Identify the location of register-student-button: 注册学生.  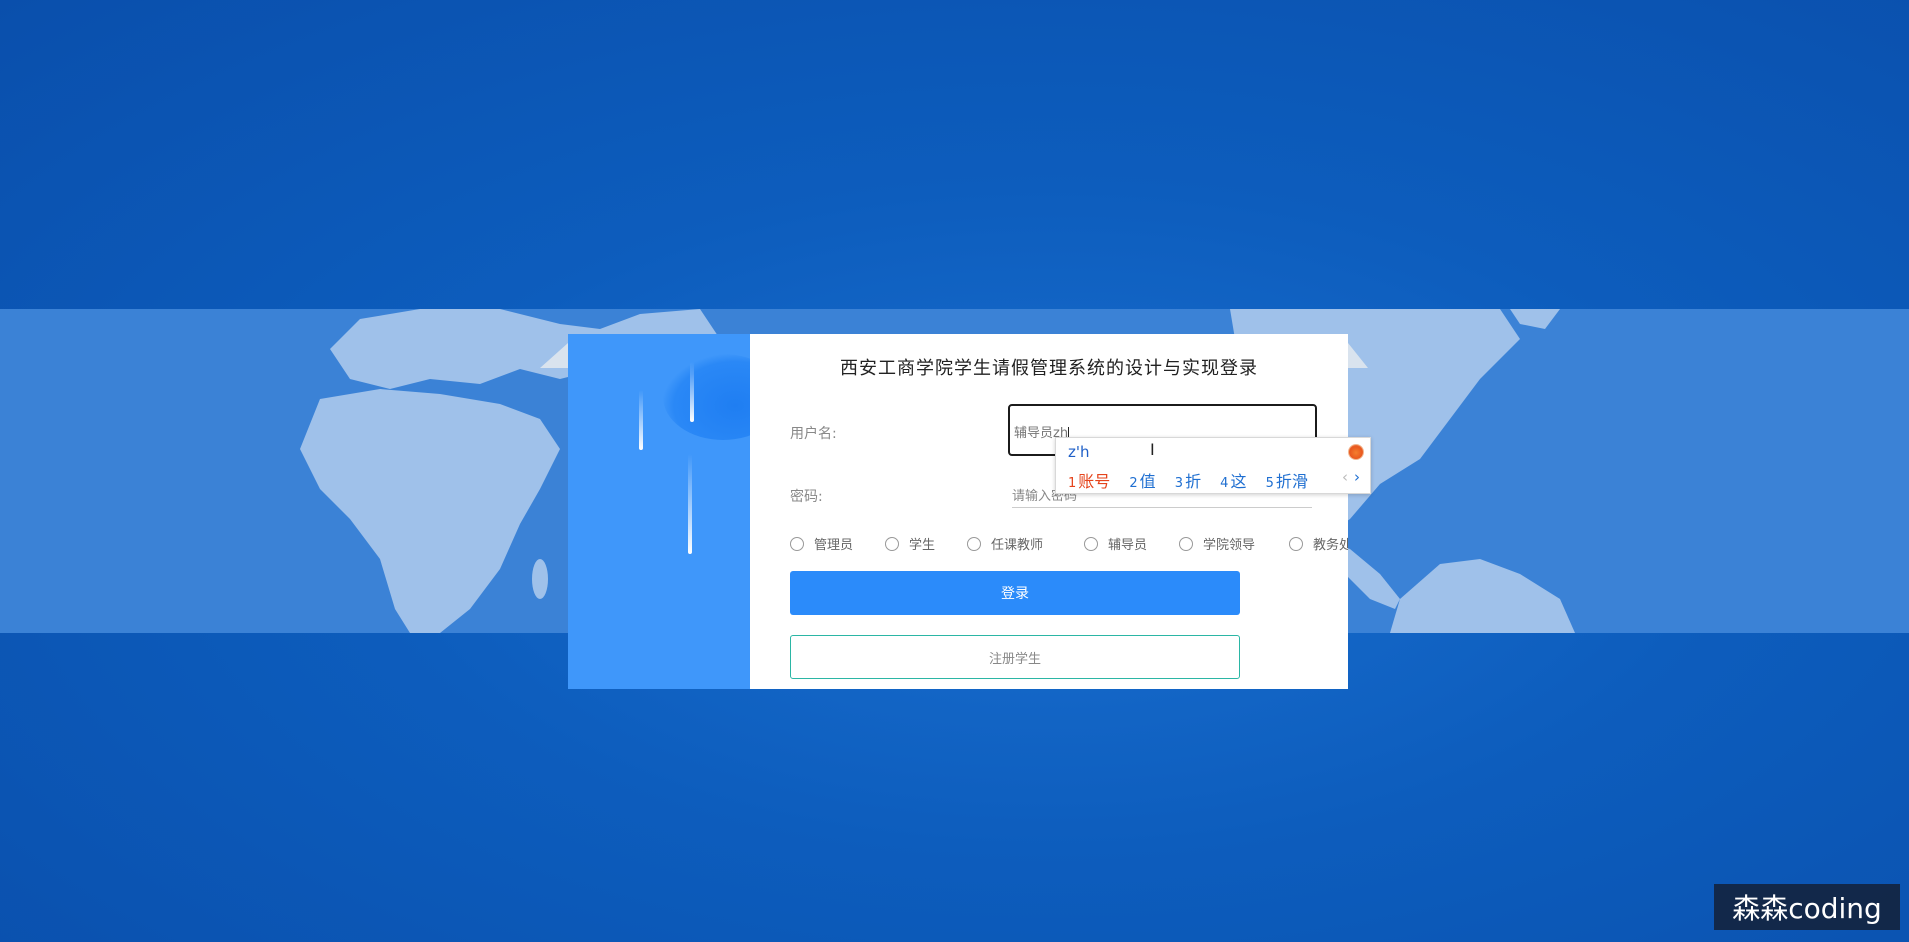
(1015, 657).